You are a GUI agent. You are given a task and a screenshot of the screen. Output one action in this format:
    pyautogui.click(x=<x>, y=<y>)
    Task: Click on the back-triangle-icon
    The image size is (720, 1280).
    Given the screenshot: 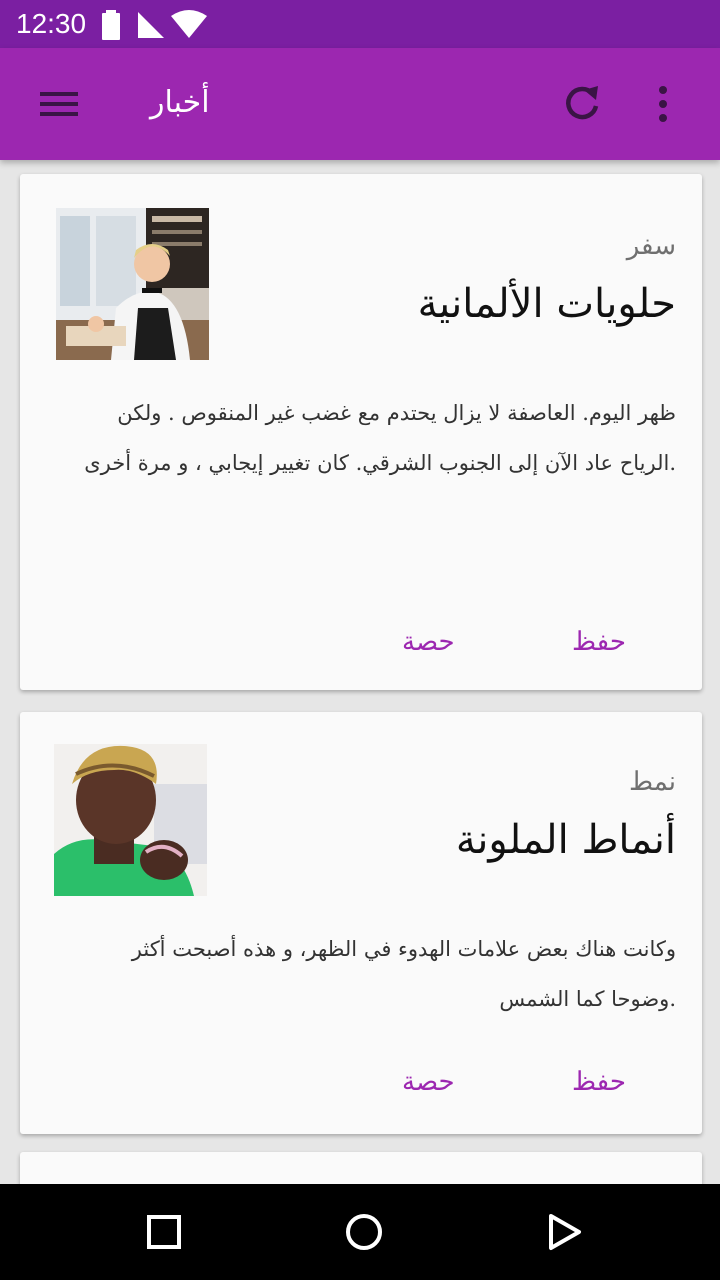 What is the action you would take?
    pyautogui.click(x=564, y=1232)
    